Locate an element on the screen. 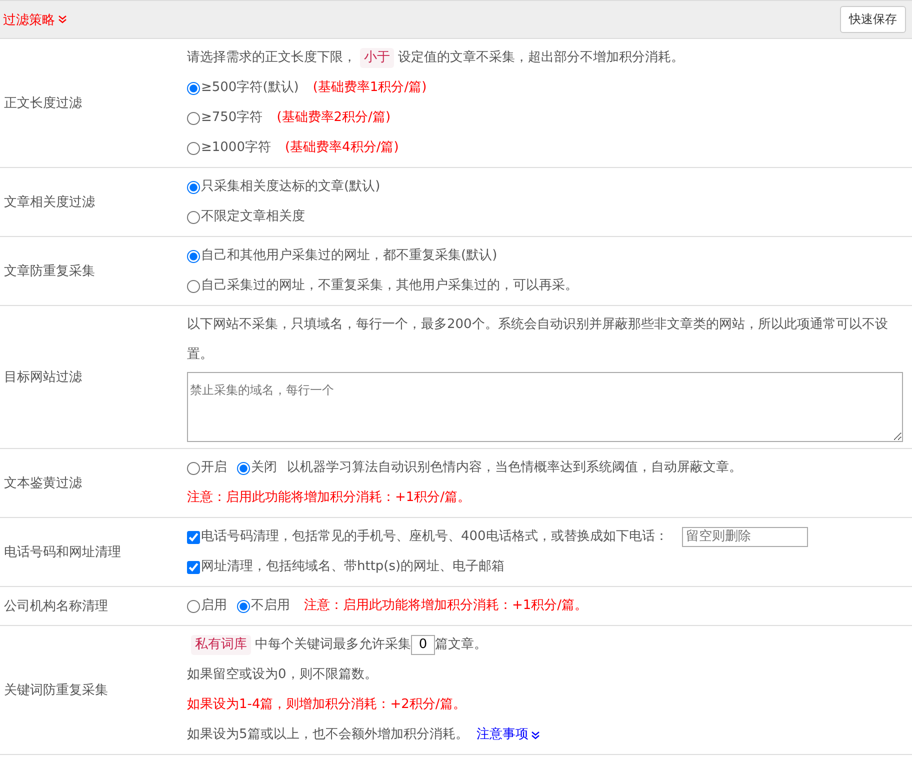 This screenshot has height=768, width=912. description-text: 请选择需求的正文长度下限， is located at coordinates (271, 58).